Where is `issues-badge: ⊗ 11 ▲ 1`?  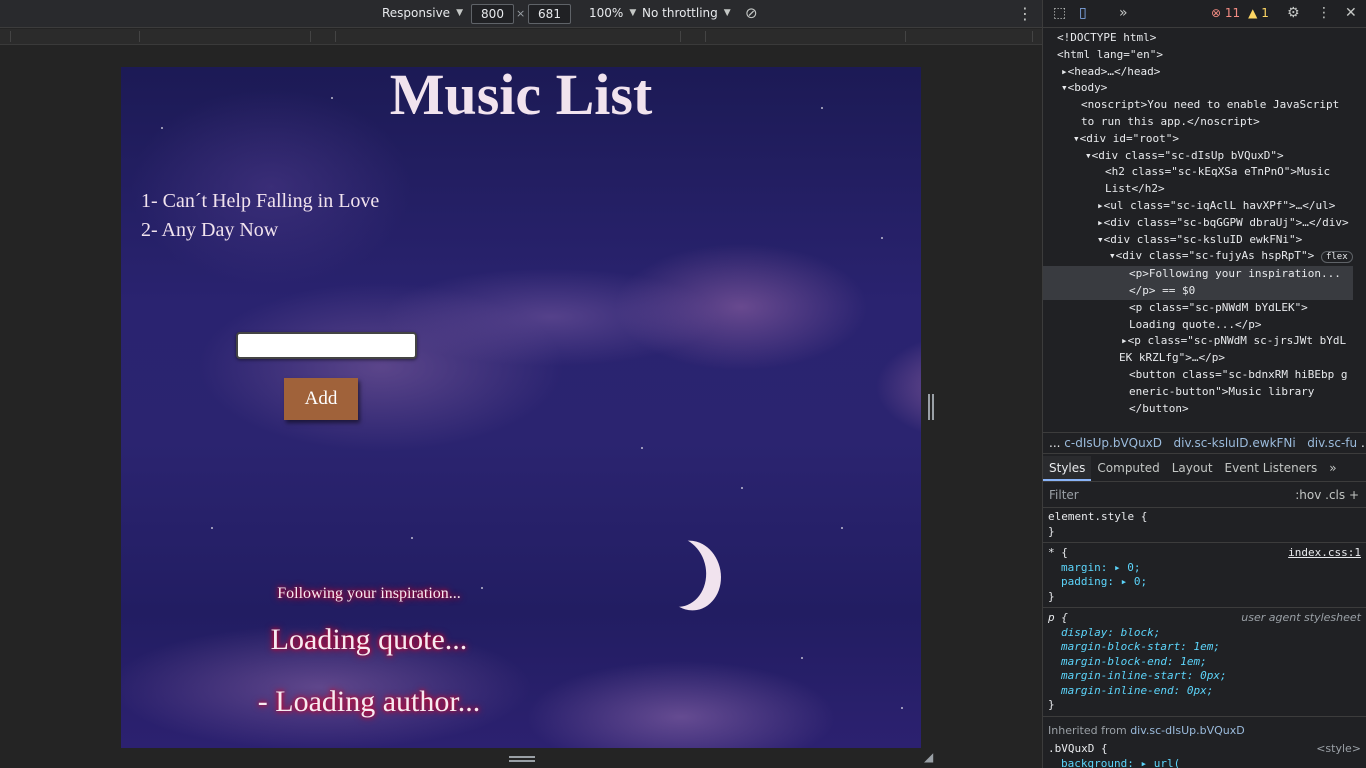
issues-badge: ⊗ 11 ▲ 1 is located at coordinates (1240, 13).